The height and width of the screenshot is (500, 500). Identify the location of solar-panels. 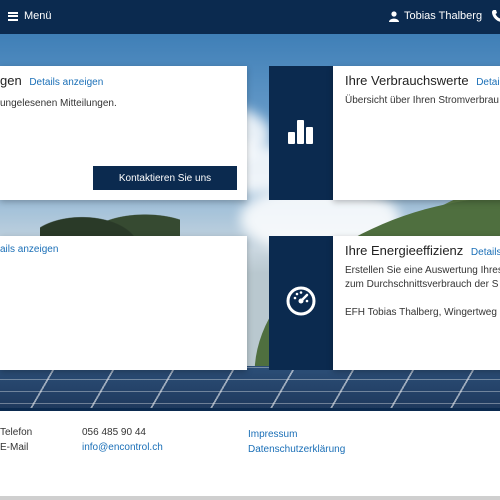
(250, 387).